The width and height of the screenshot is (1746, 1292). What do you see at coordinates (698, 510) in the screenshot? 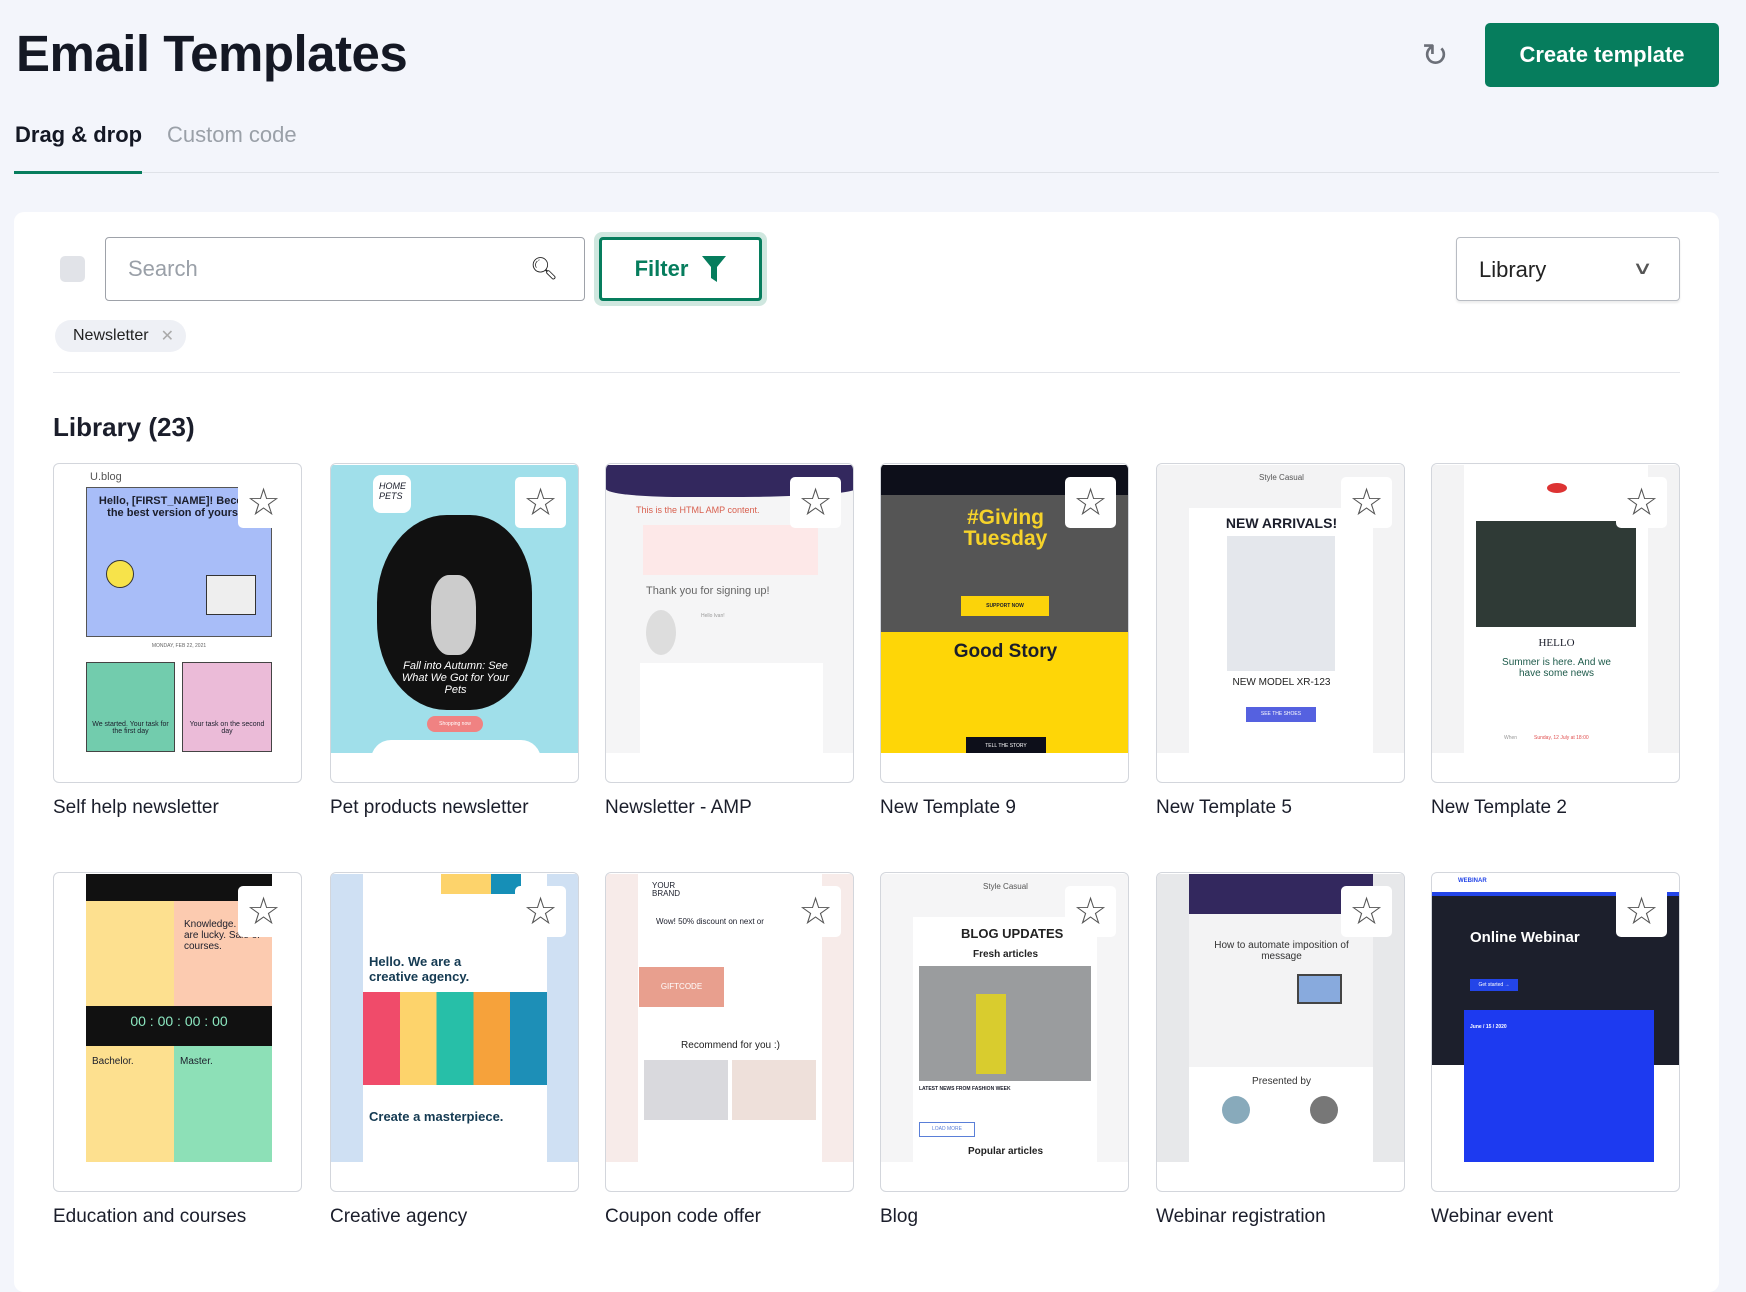
I see `thumb-note: This is the HTML AMP content.` at bounding box center [698, 510].